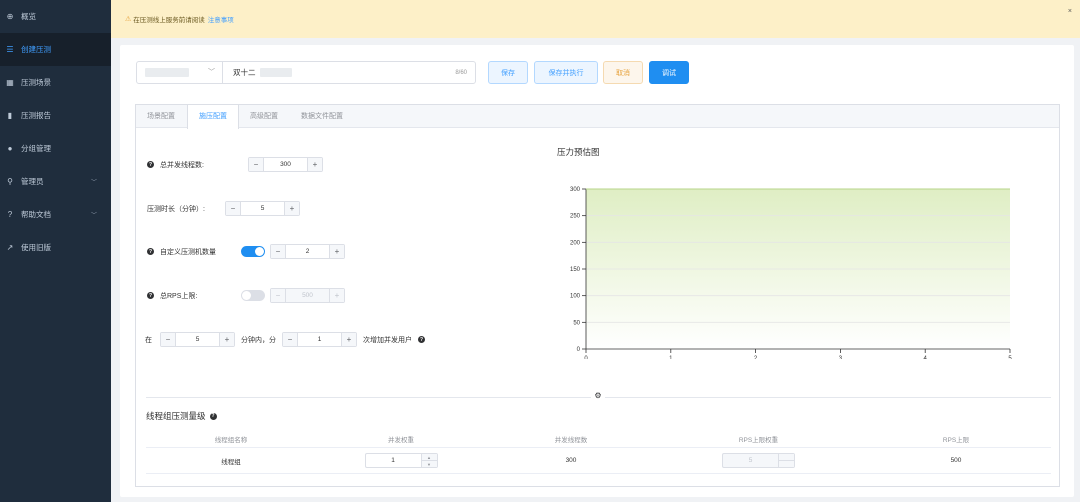 Image resolution: width=1080 pixels, height=502 pixels. What do you see at coordinates (393, 460) in the screenshot?
I see `weight-value: 1` at bounding box center [393, 460].